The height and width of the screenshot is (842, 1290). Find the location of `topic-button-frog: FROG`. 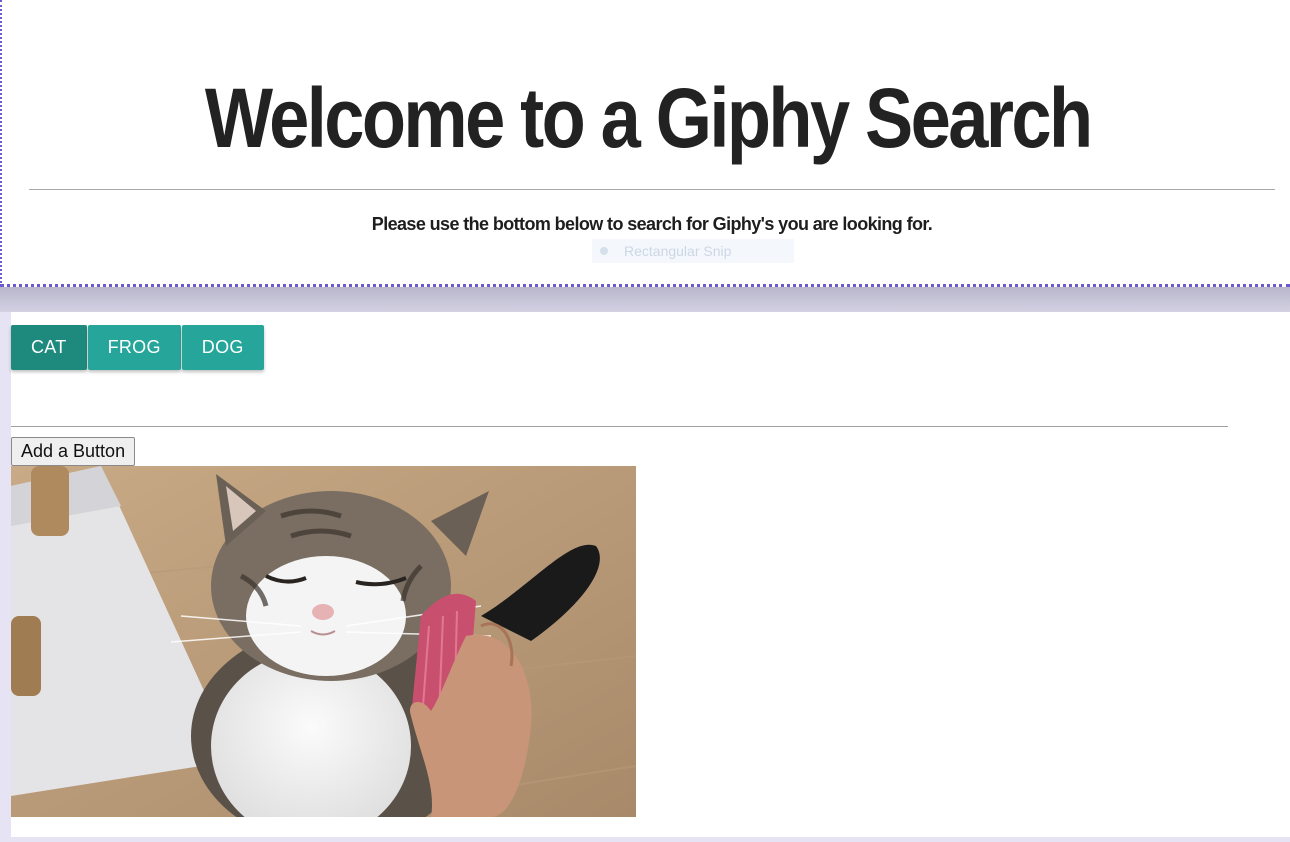

topic-button-frog: FROG is located at coordinates (134, 347).